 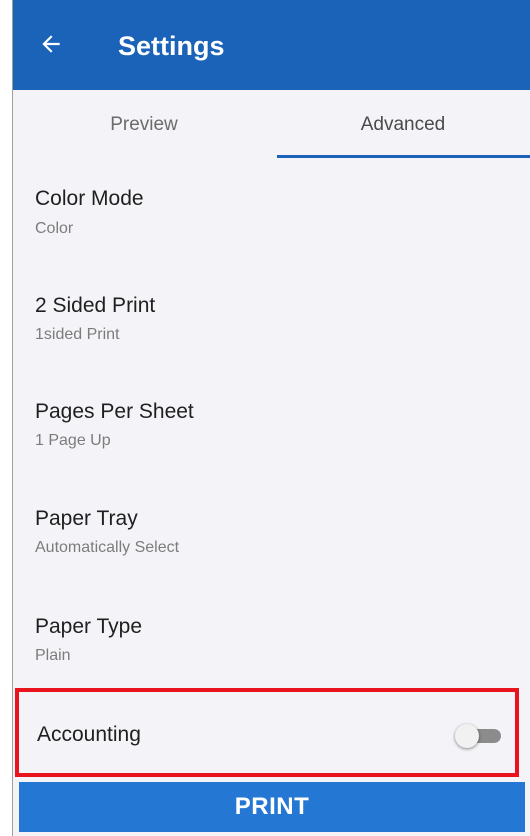 What do you see at coordinates (403, 156) in the screenshot?
I see `tab-selected-indicator` at bounding box center [403, 156].